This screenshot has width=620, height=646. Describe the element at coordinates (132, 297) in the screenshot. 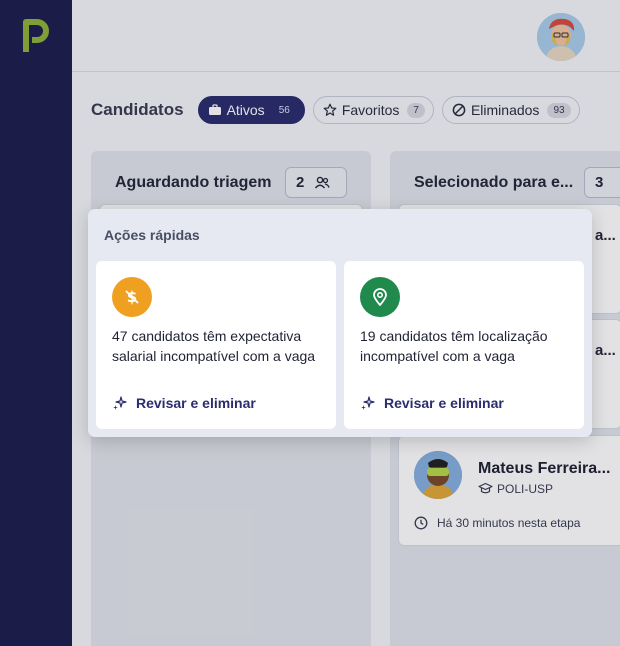

I see `no-money-icon: $` at that location.